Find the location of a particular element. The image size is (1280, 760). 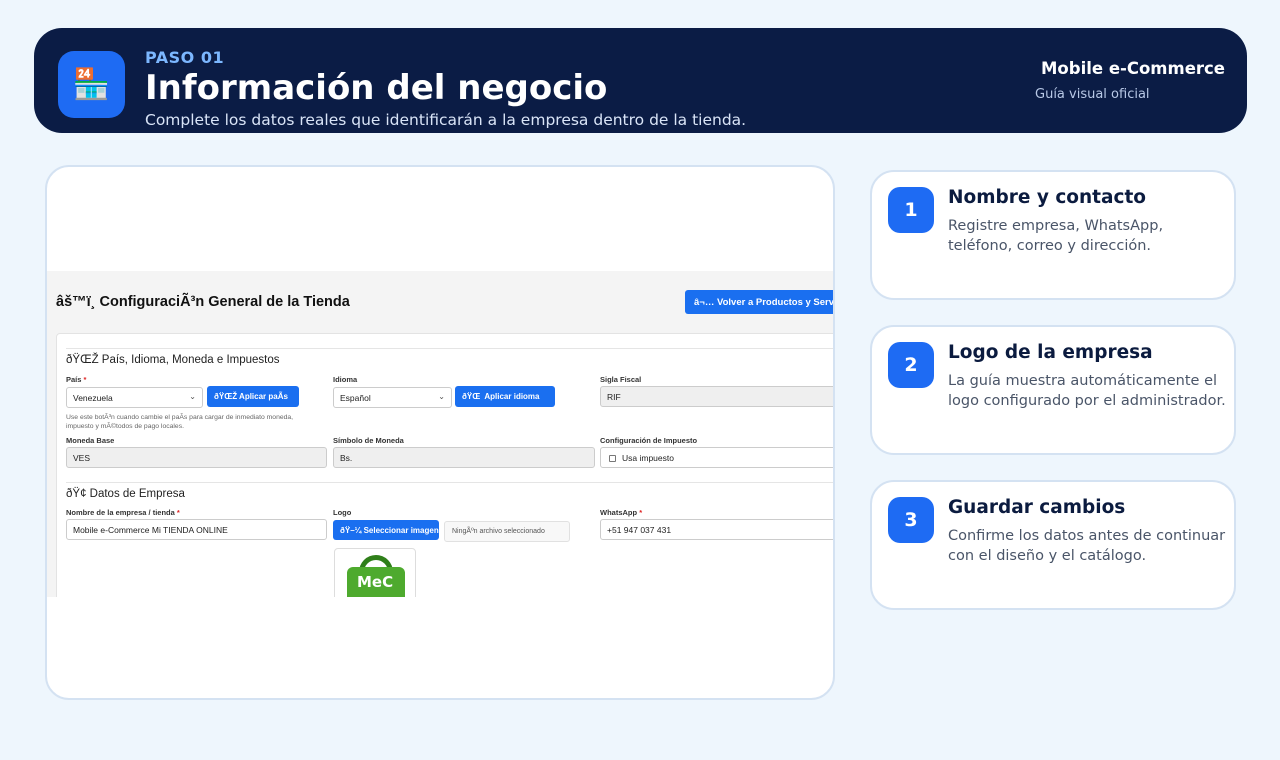

step-number-badge: 1 is located at coordinates (911, 210).